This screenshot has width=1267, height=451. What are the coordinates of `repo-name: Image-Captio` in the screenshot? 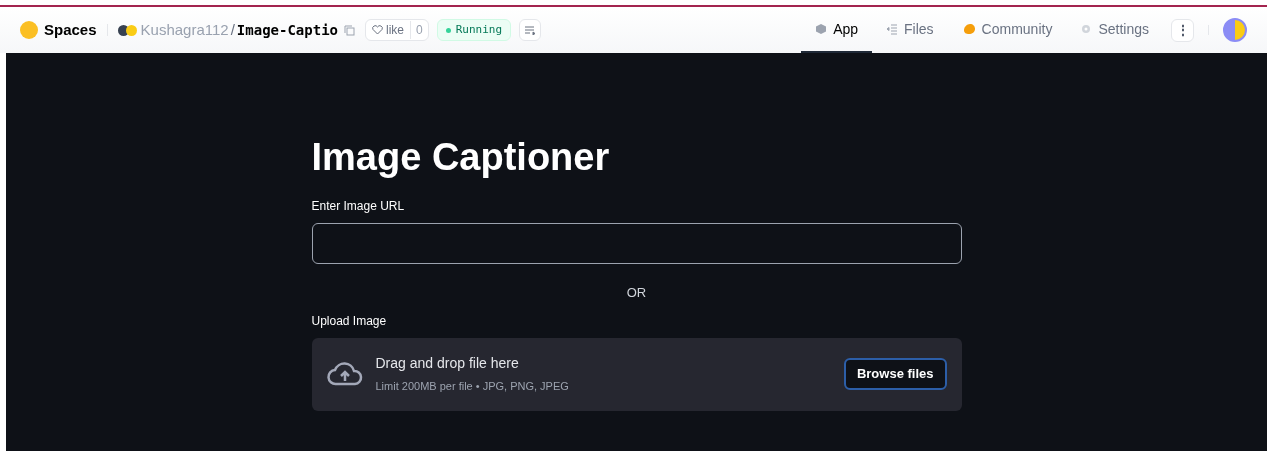 It's located at (287, 30).